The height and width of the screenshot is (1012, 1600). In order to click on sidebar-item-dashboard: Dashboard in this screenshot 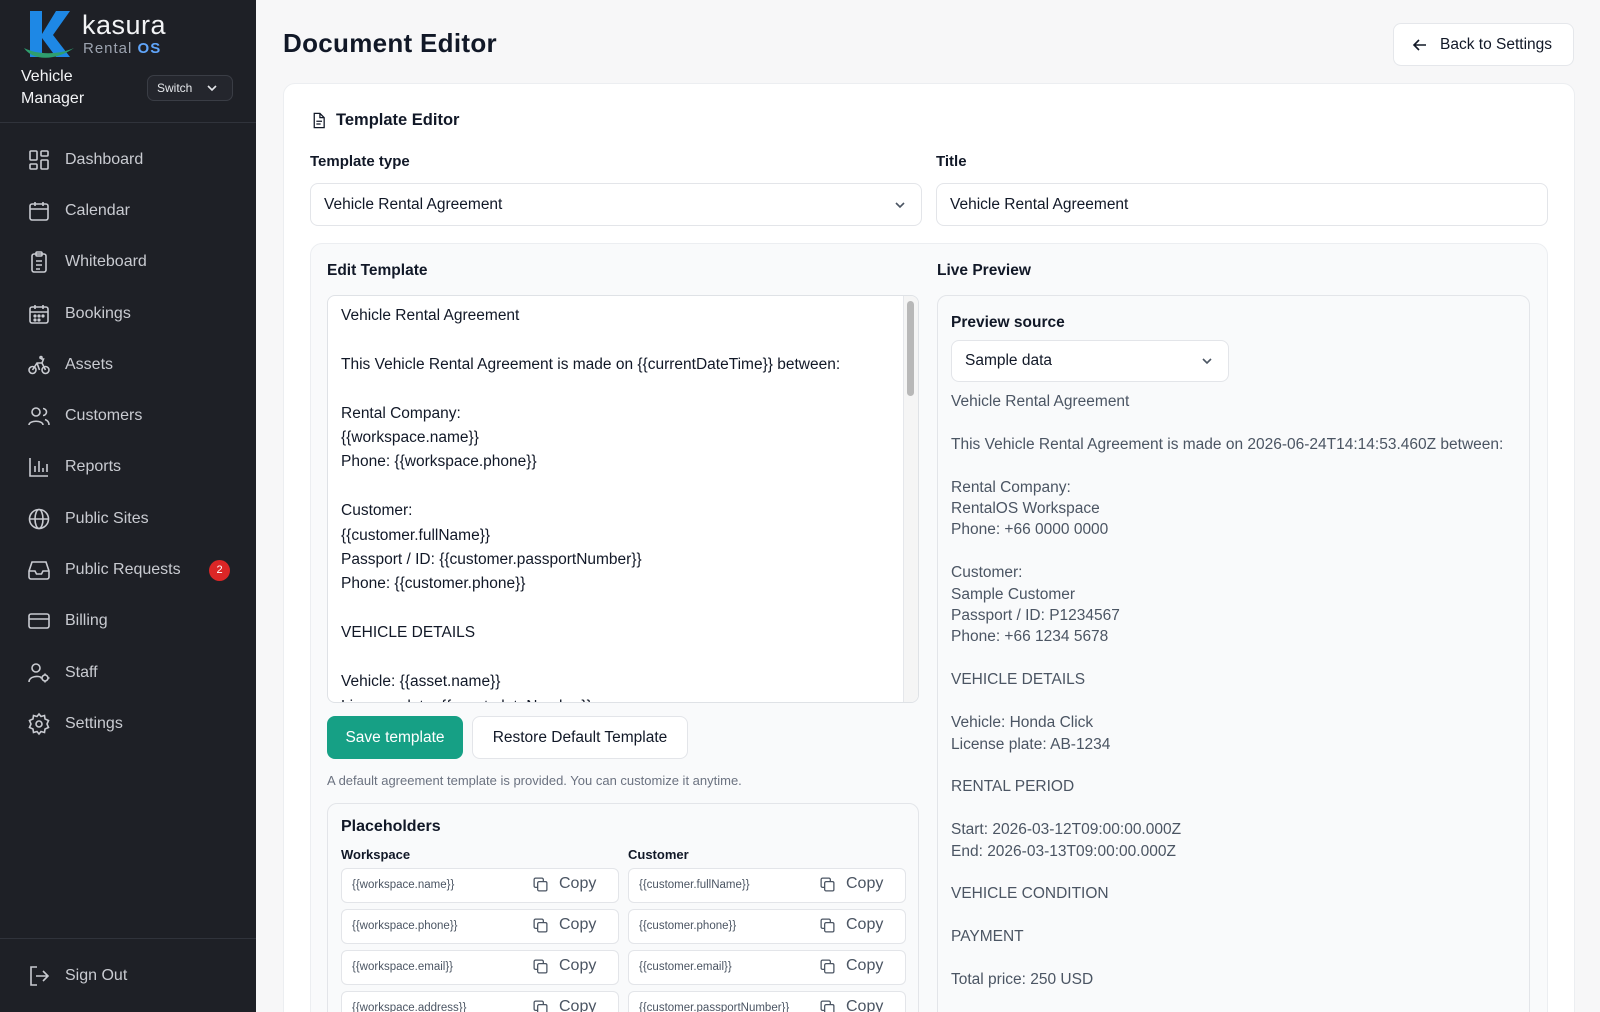, I will do `click(128, 159)`.